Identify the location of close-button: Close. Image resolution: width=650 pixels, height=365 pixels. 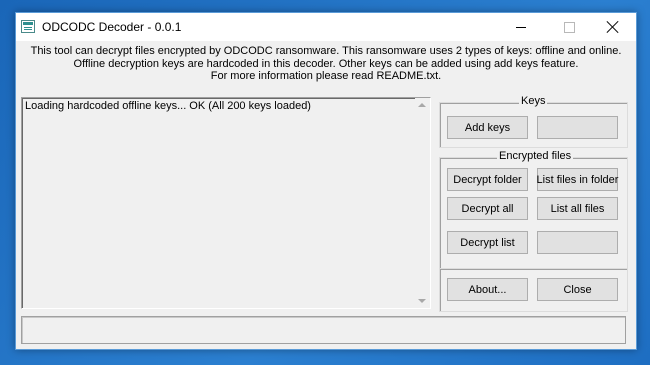
(577, 289).